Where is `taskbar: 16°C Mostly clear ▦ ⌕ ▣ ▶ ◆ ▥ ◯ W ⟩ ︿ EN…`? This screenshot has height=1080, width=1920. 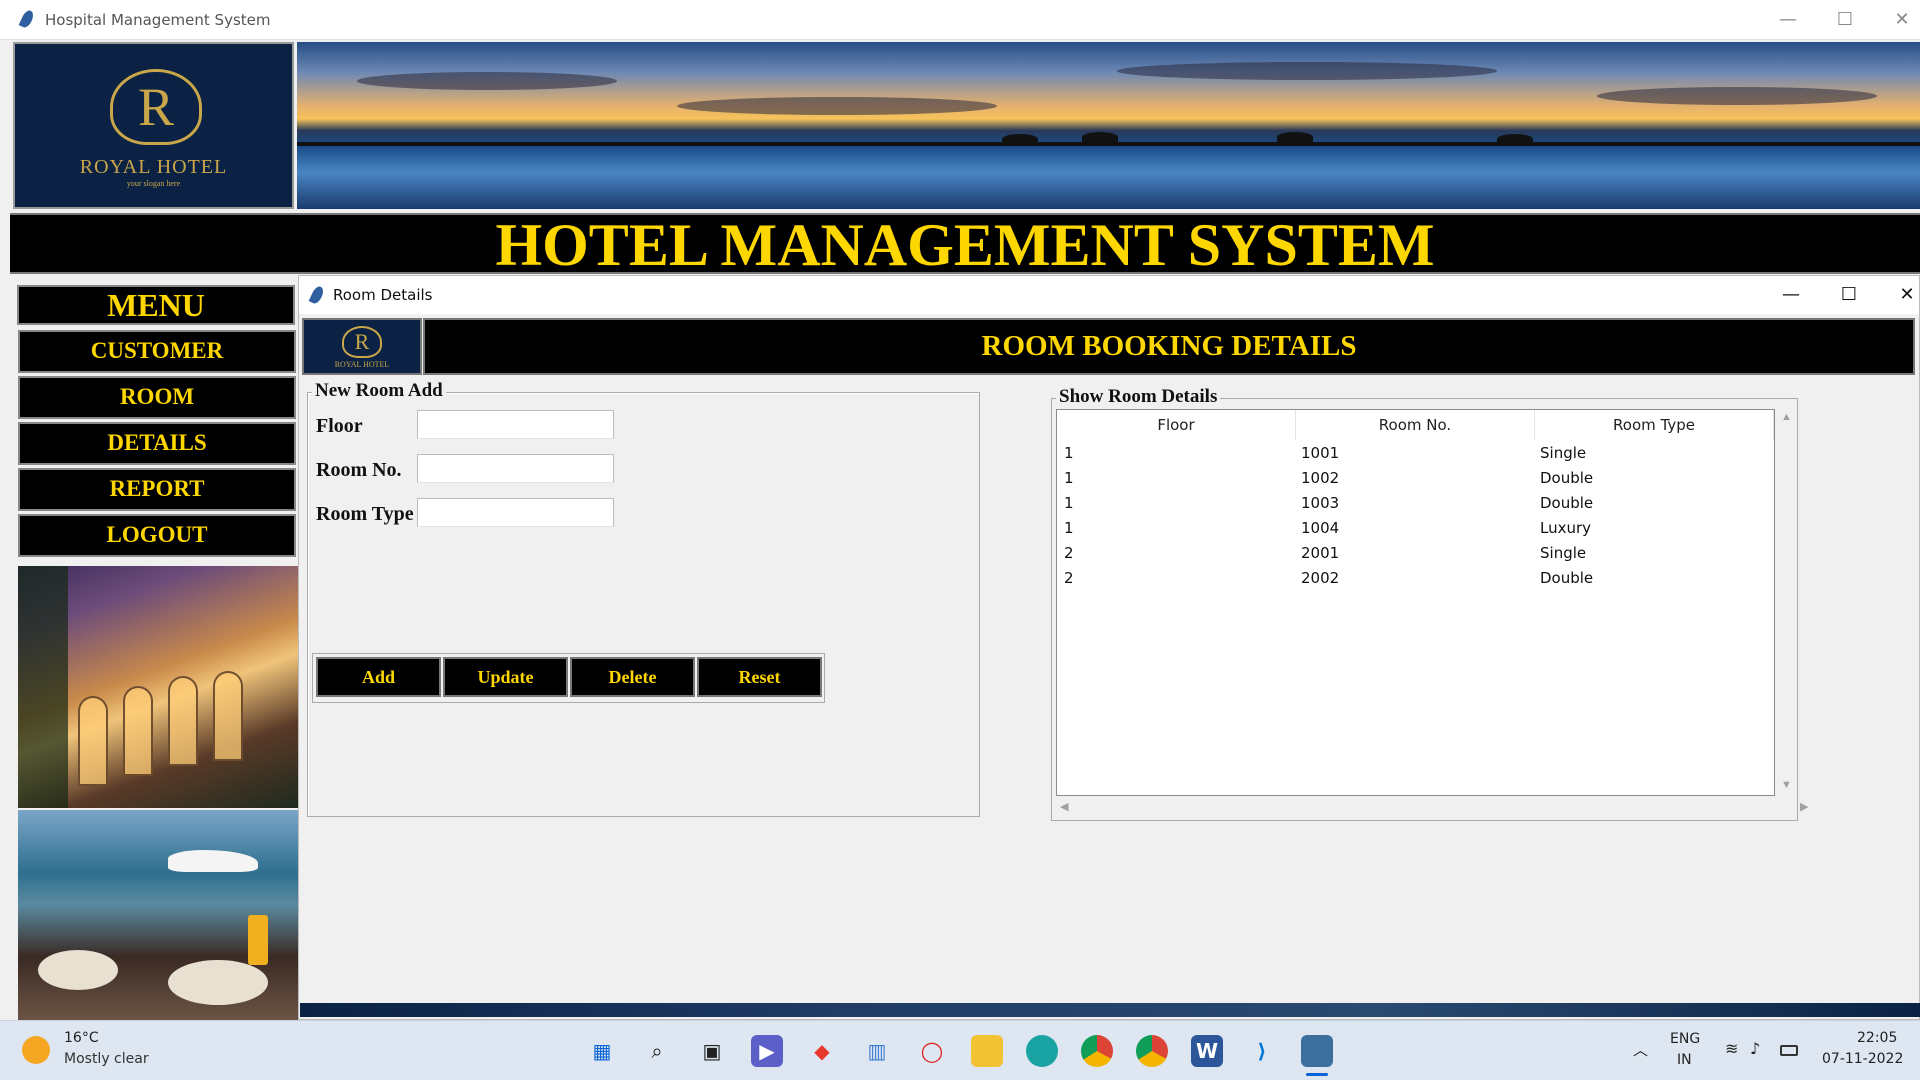
taskbar: 16°C Mostly clear ▦ ⌕ ▣ ▶ ◆ ▥ ◯ W ⟩ ︿ EN… is located at coordinates (960, 1050).